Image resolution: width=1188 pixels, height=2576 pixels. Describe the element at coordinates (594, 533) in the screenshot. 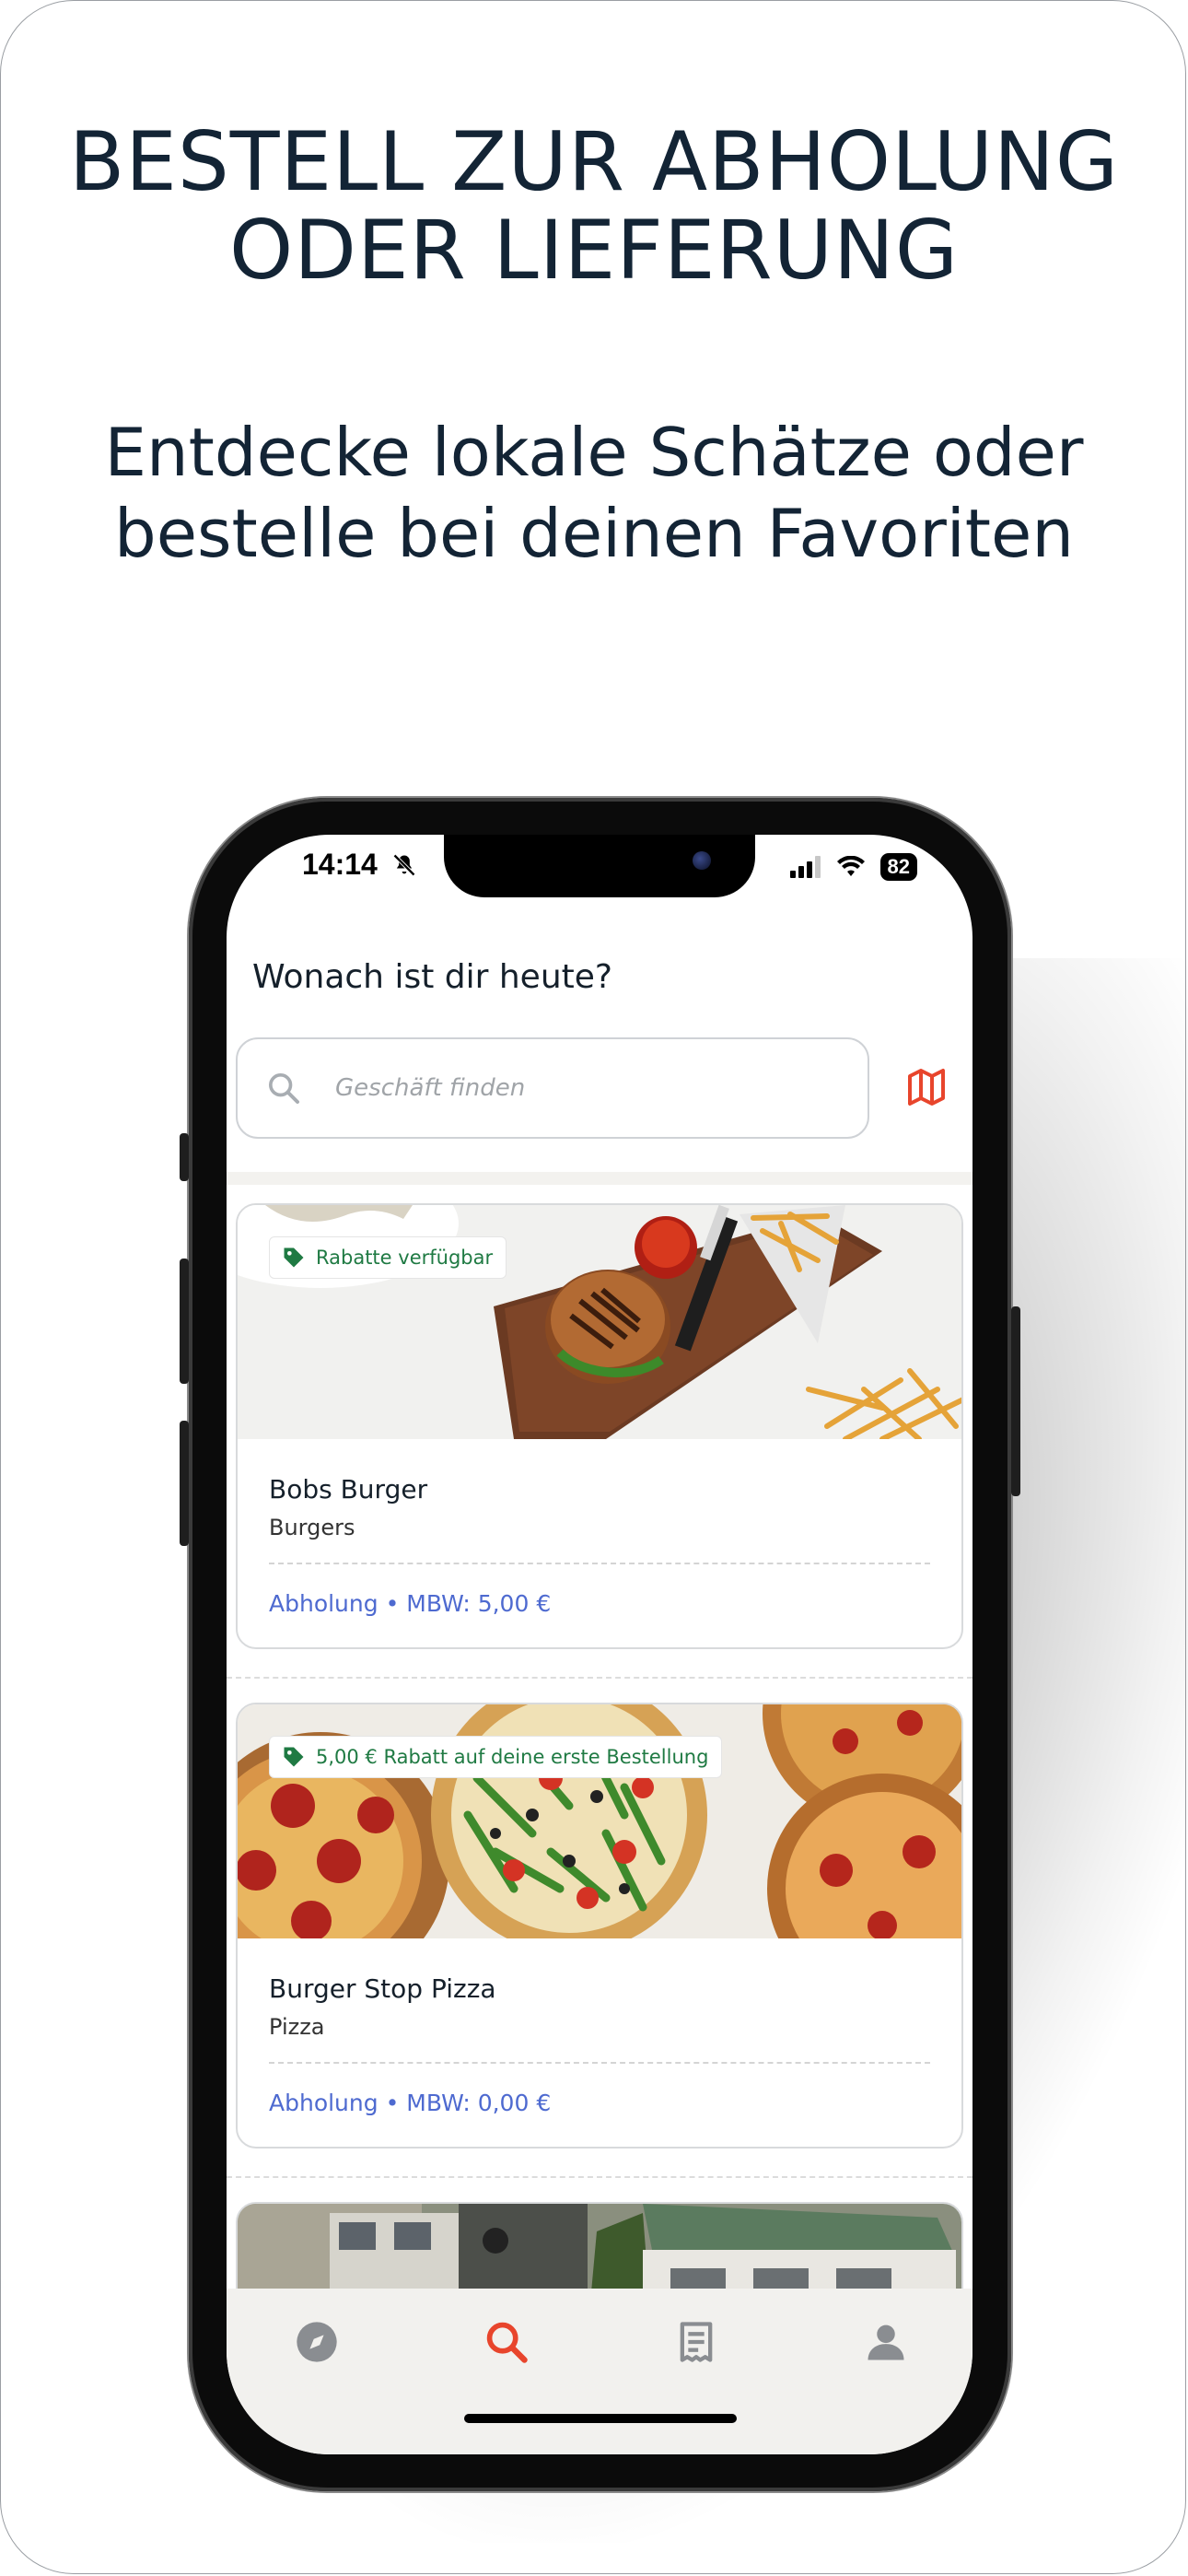

I see `subheadline-line-2: bestelle bei deinen Favoriten` at that location.